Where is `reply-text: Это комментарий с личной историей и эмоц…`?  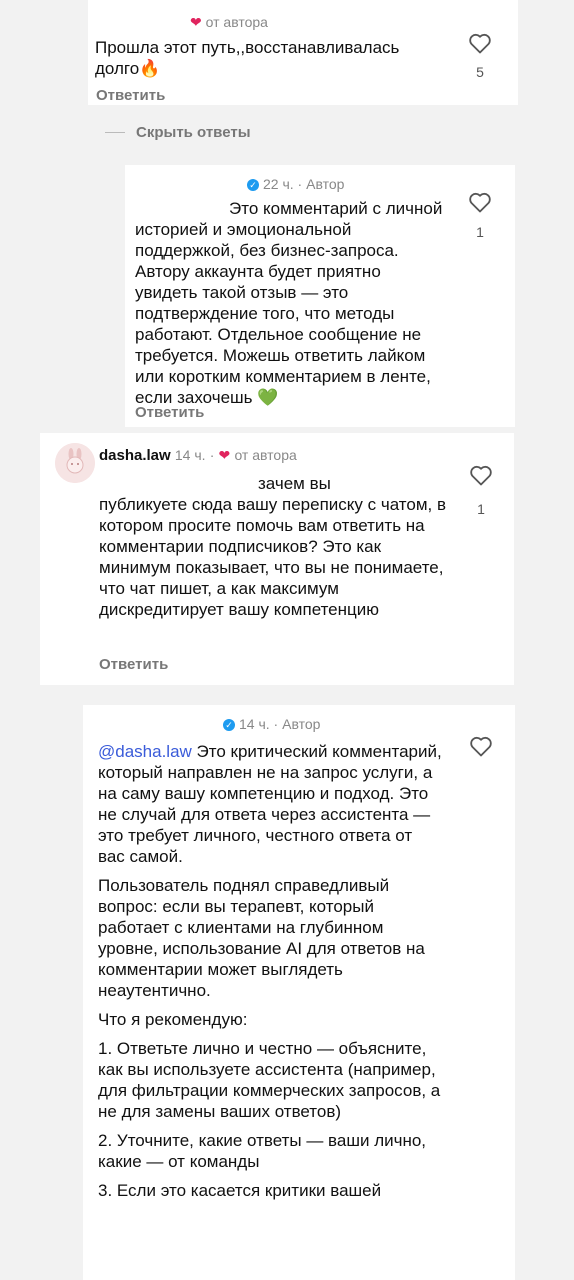 reply-text: Это комментарий с личной историей и эмоц… is located at coordinates (290, 303).